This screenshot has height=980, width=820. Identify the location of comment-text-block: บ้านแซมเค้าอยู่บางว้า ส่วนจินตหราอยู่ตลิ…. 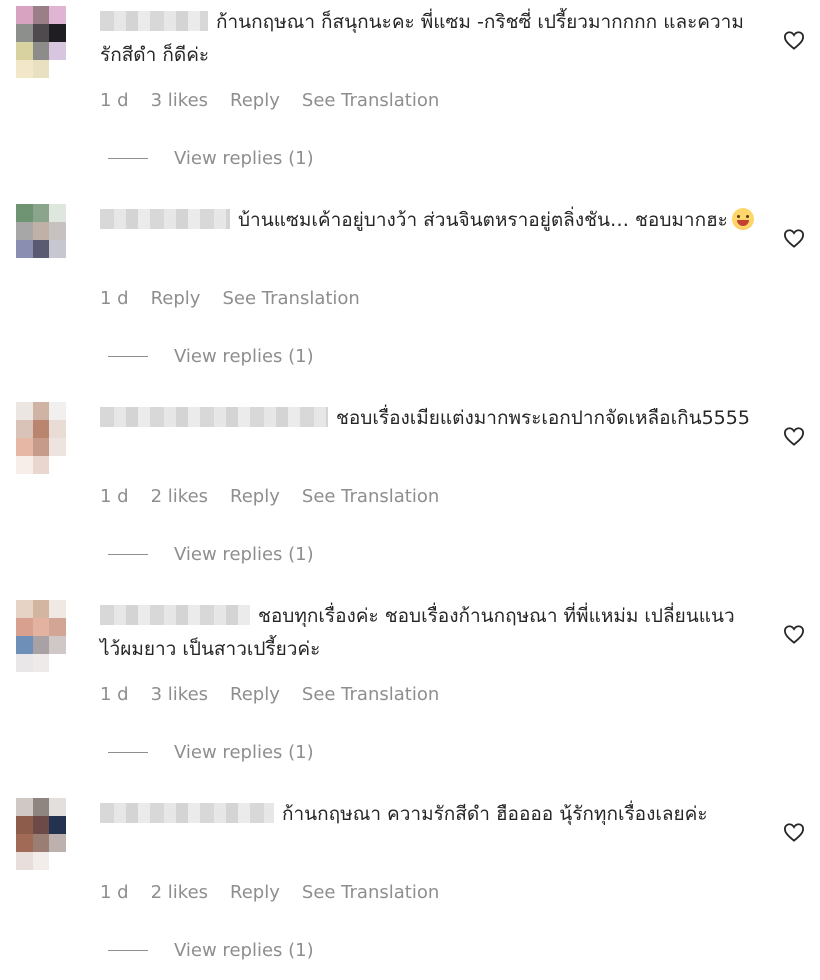
(430, 220).